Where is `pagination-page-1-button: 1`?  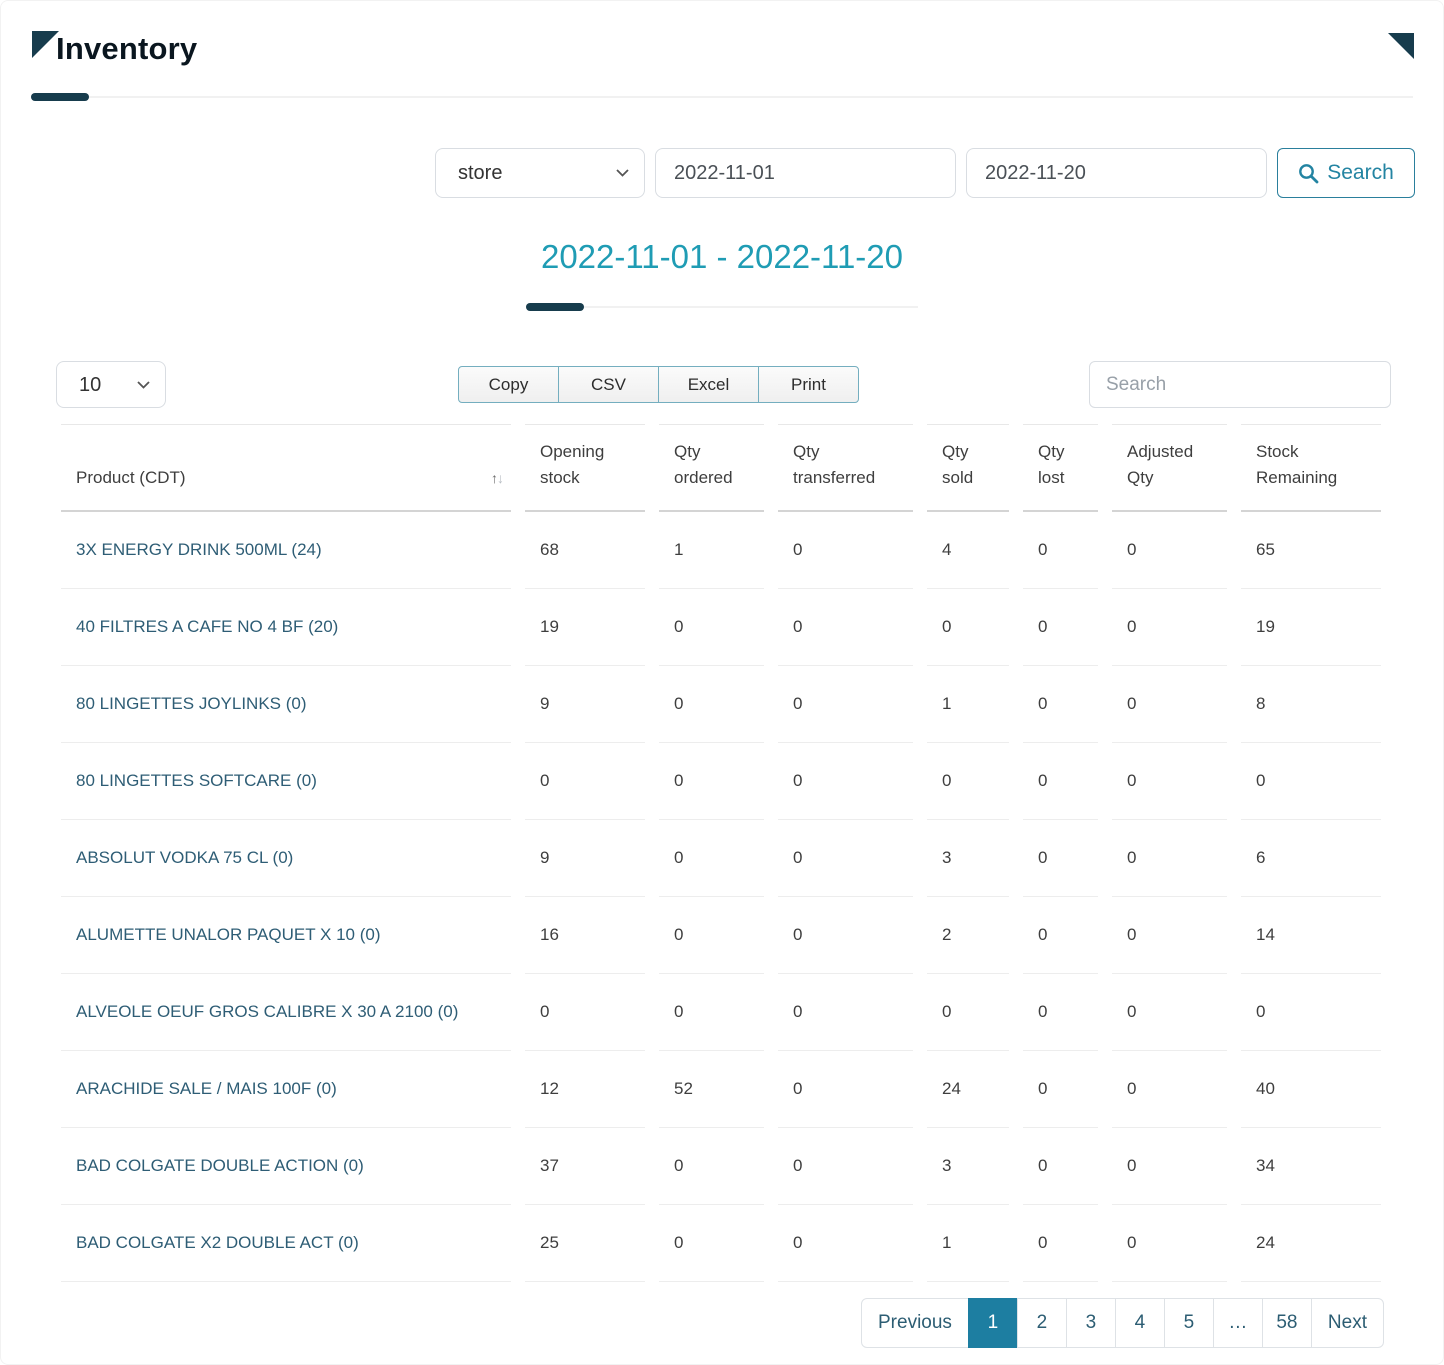
pagination-page-1-button: 1 is located at coordinates (992, 1322).